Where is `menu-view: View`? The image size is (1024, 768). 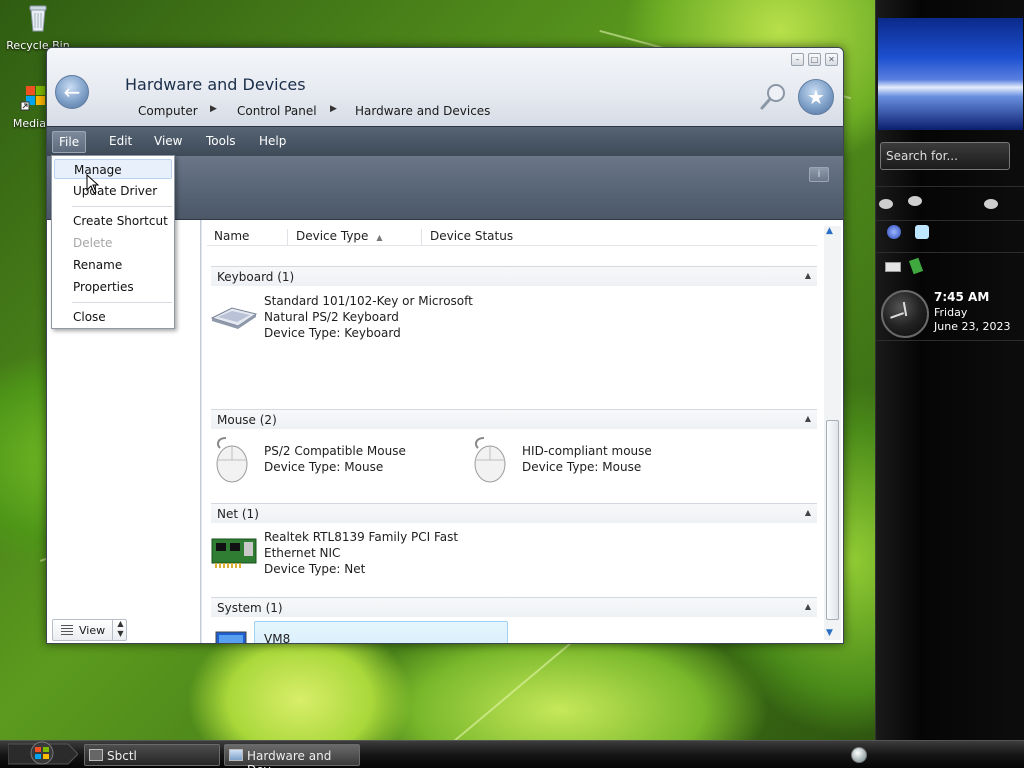 menu-view: View is located at coordinates (168, 141).